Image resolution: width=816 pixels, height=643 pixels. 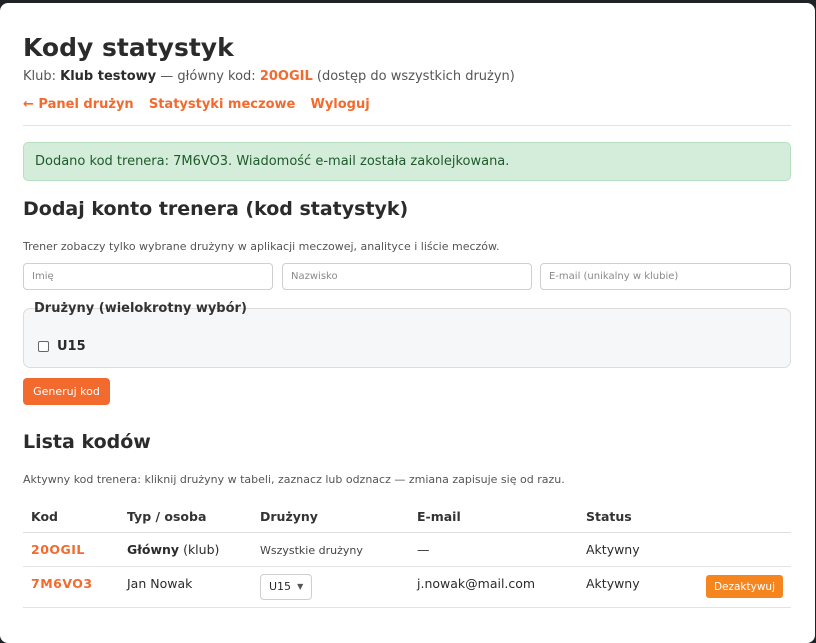 I want to click on page-title: Kody statystyk, so click(x=128, y=47).